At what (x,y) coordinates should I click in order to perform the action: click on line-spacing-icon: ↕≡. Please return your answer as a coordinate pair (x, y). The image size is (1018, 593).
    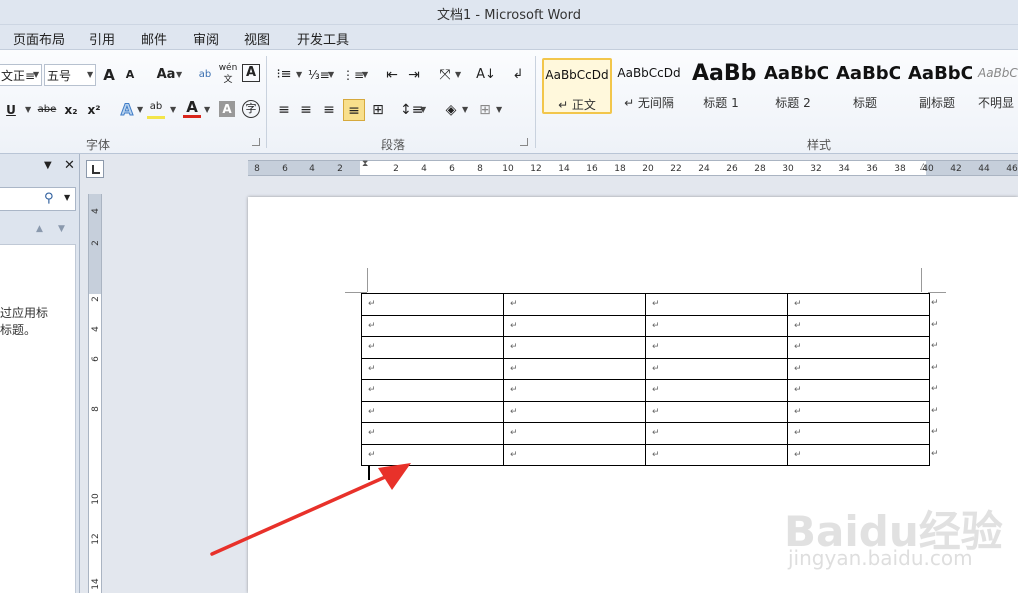
    Looking at the image, I should click on (411, 110).